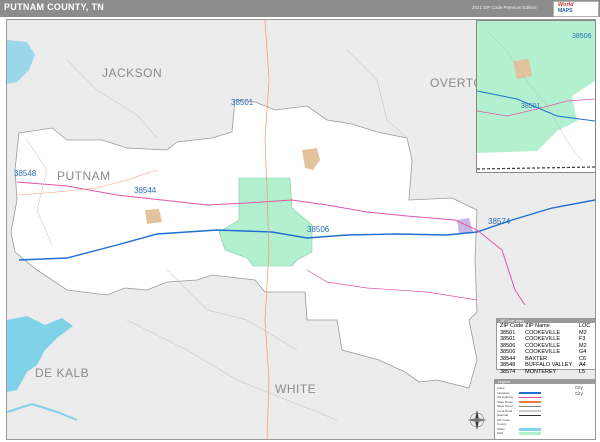 The image size is (600, 442). What do you see at coordinates (62, 373) in the screenshot?
I see `county-label-dekalb: DE KALB` at bounding box center [62, 373].